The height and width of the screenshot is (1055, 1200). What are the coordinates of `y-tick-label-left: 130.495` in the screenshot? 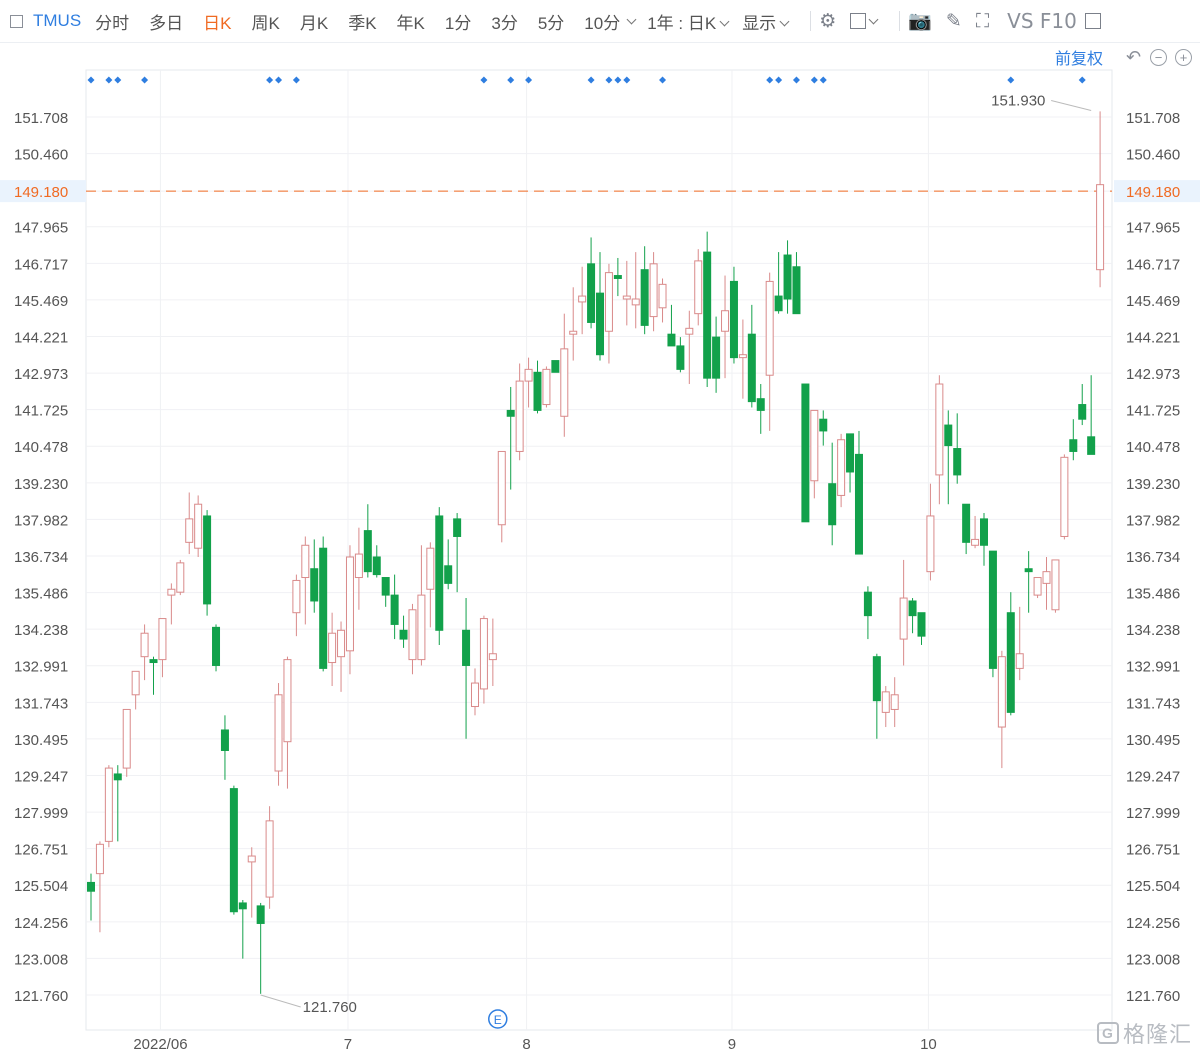 It's located at (41, 740).